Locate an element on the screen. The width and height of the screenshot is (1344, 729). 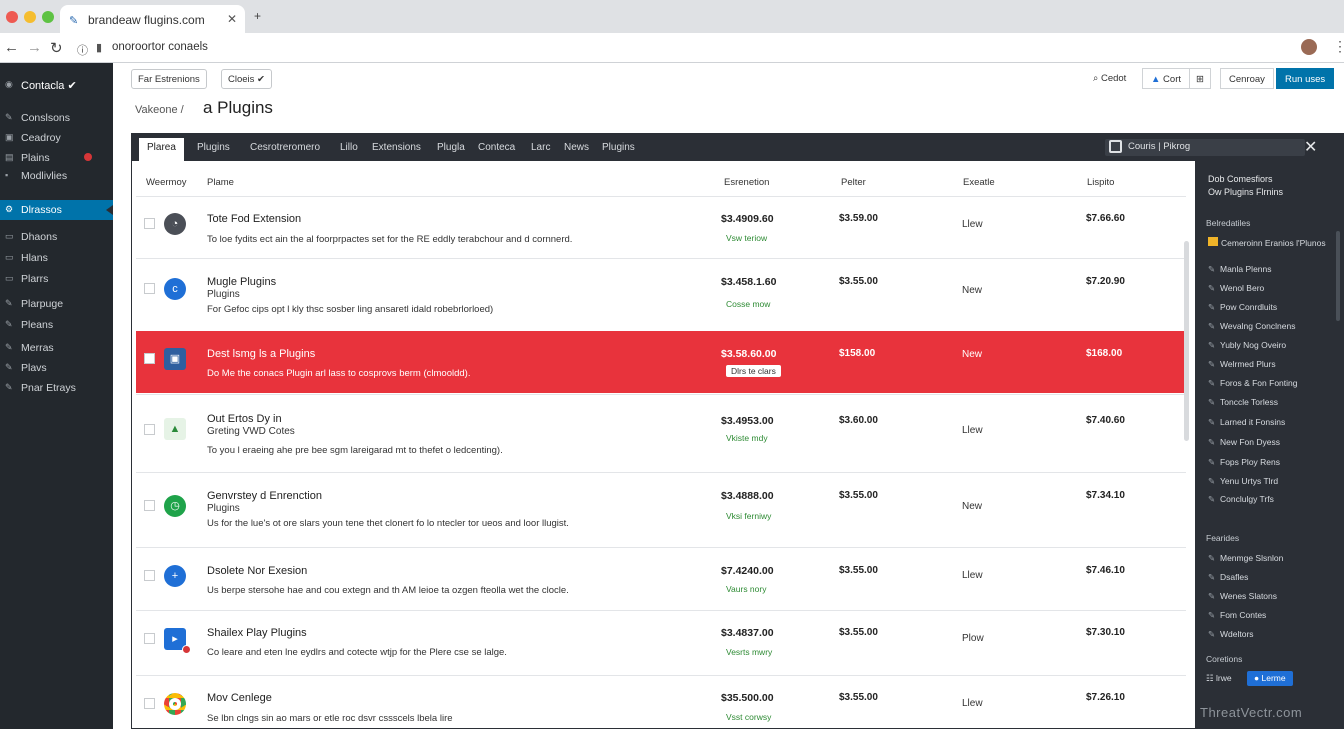
view-link: Dlrs te clars is located at coordinates (753, 371).